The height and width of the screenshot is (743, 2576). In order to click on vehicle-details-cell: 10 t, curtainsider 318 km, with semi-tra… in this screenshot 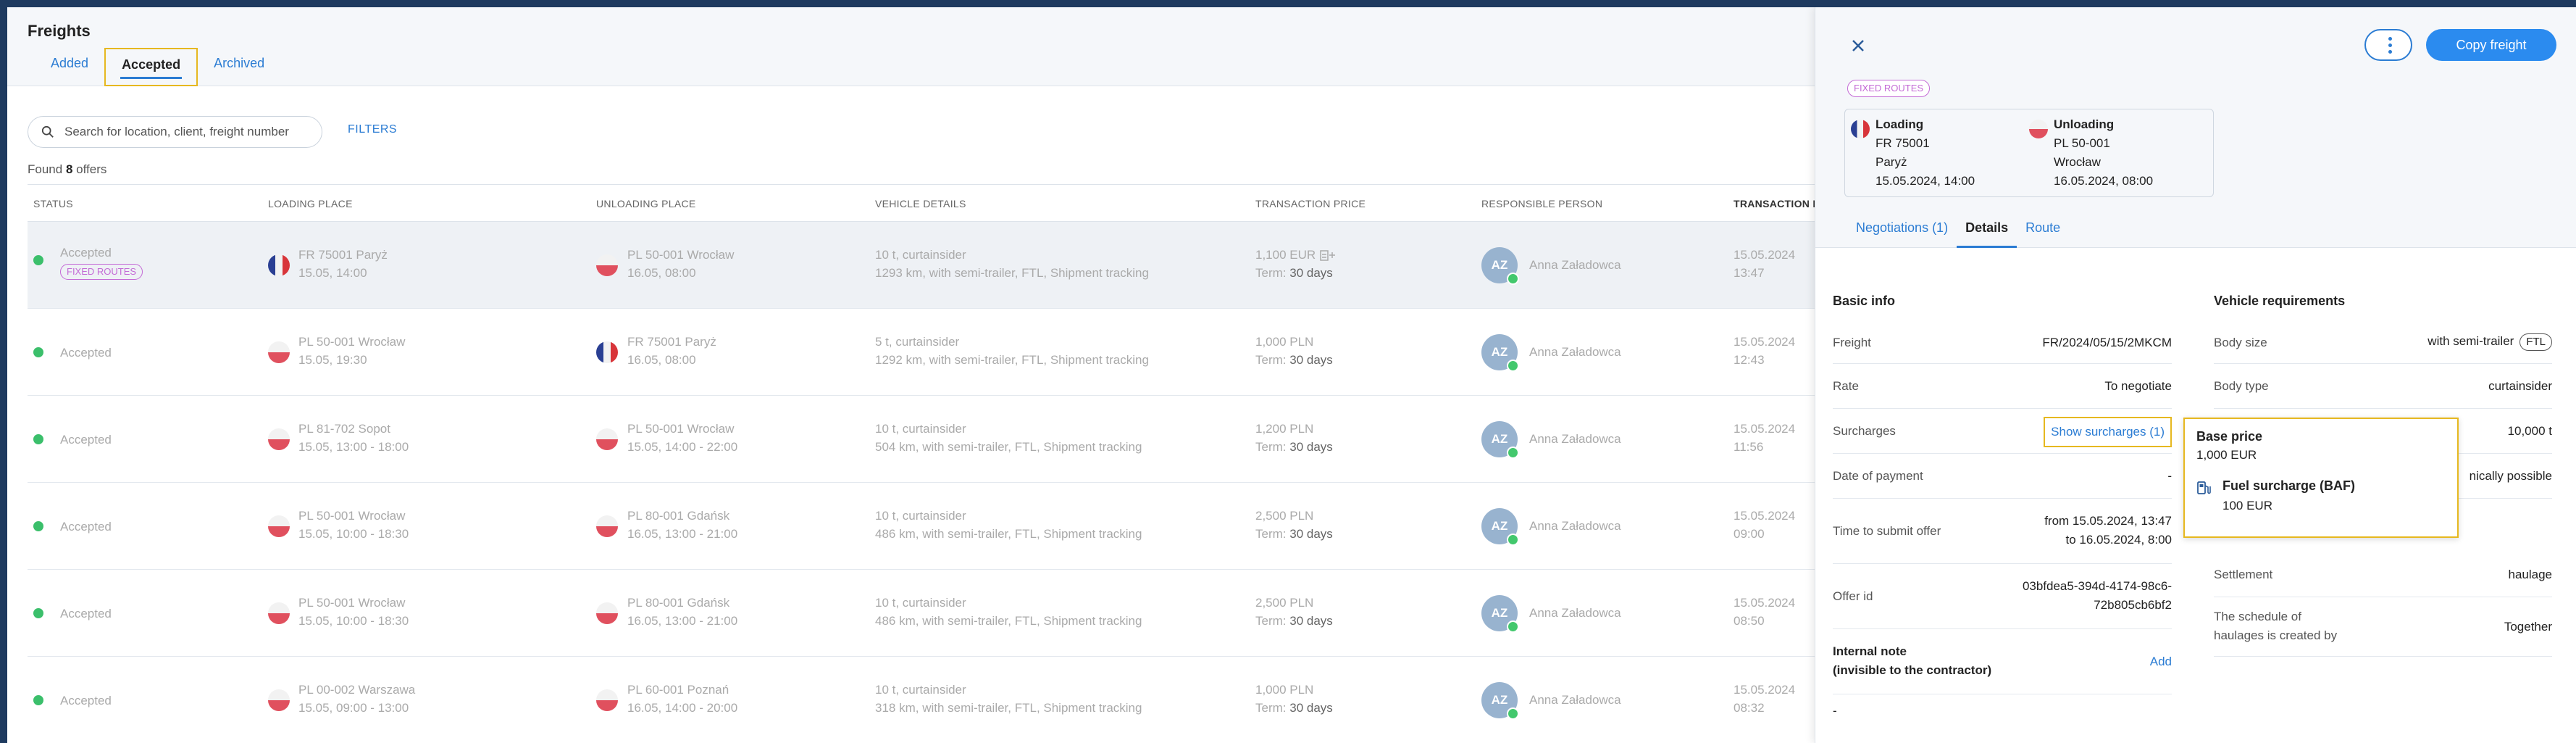, I will do `click(1008, 699)`.